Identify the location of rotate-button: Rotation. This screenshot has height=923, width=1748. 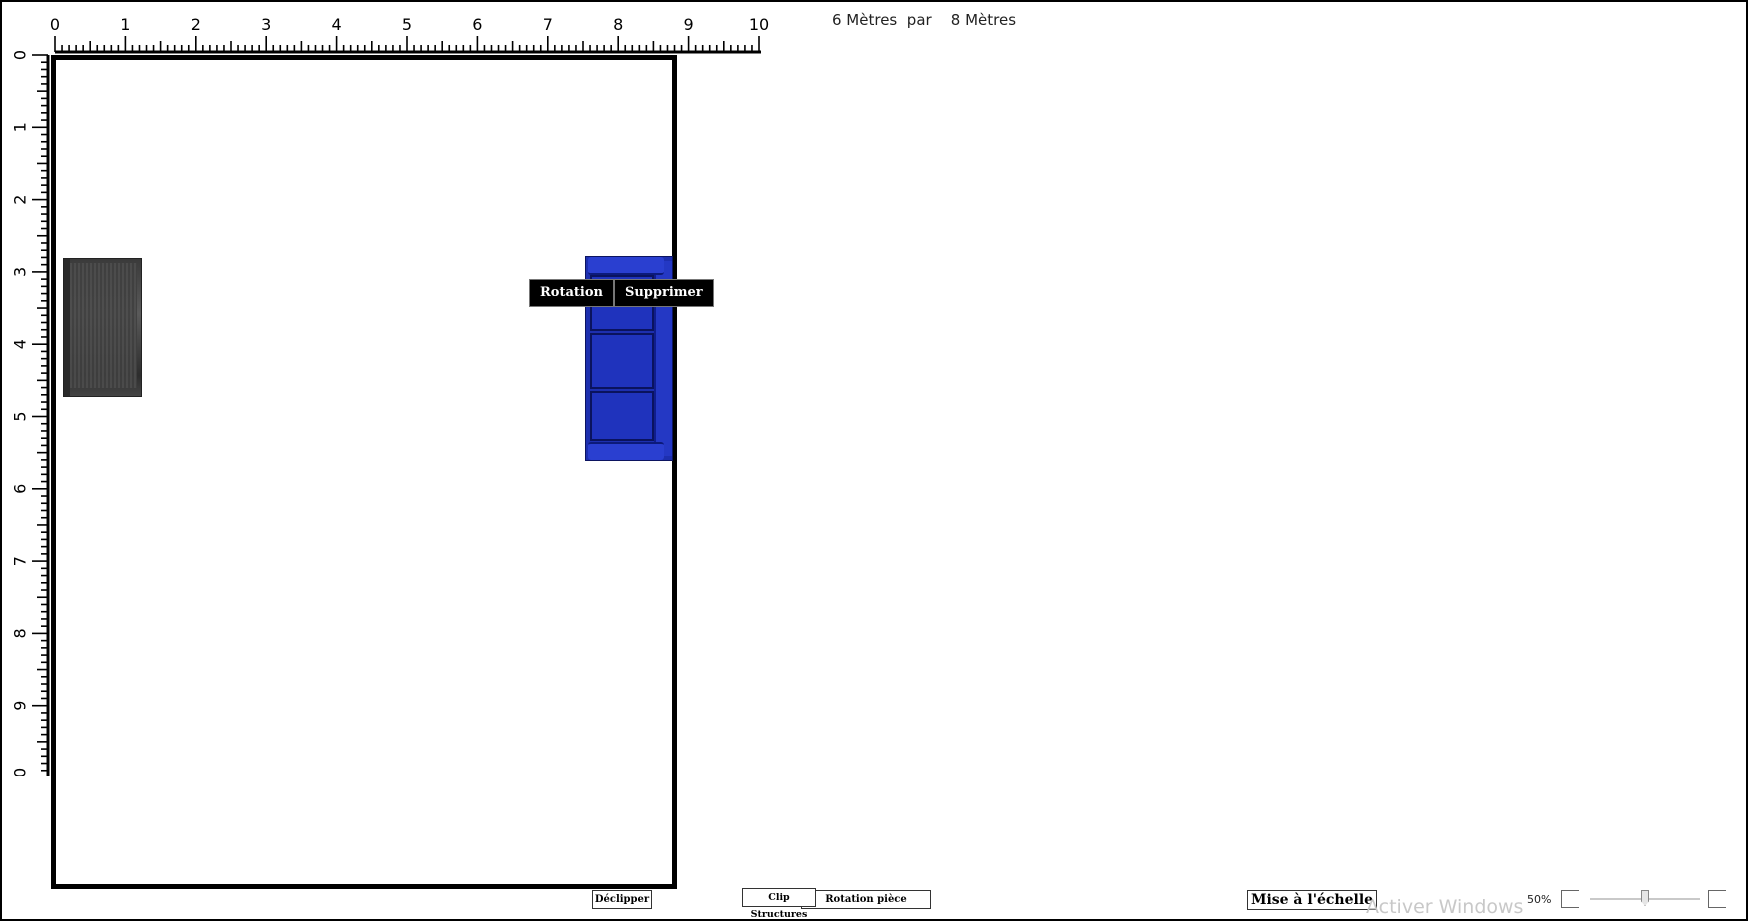
(571, 293).